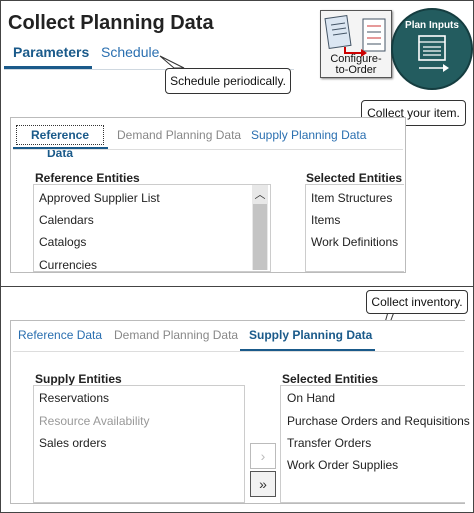 Image resolution: width=474 pixels, height=513 pixels. Describe the element at coordinates (354, 178) in the screenshot. I see `selected-entities-label: Selected Entities` at that location.